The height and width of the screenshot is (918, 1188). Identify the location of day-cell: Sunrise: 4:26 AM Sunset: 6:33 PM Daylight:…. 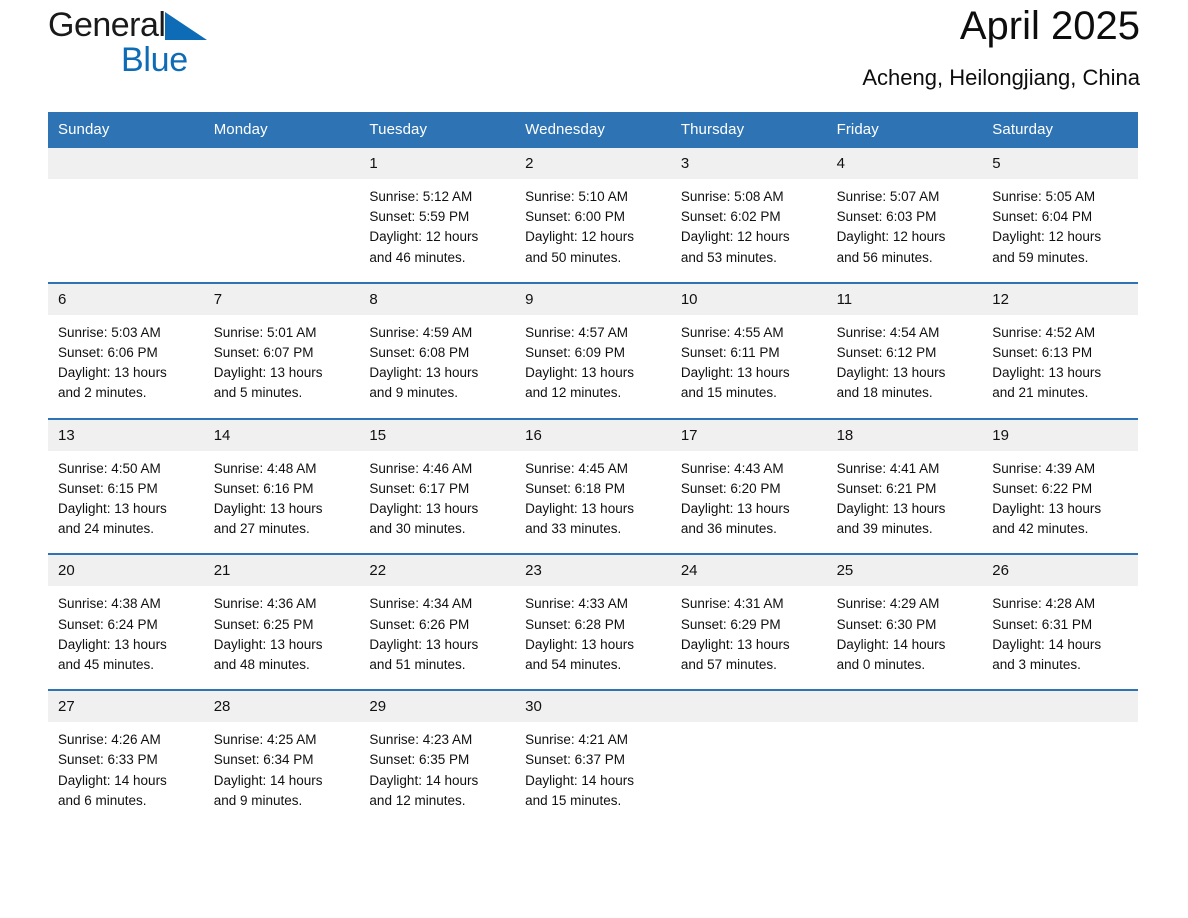
(126, 773).